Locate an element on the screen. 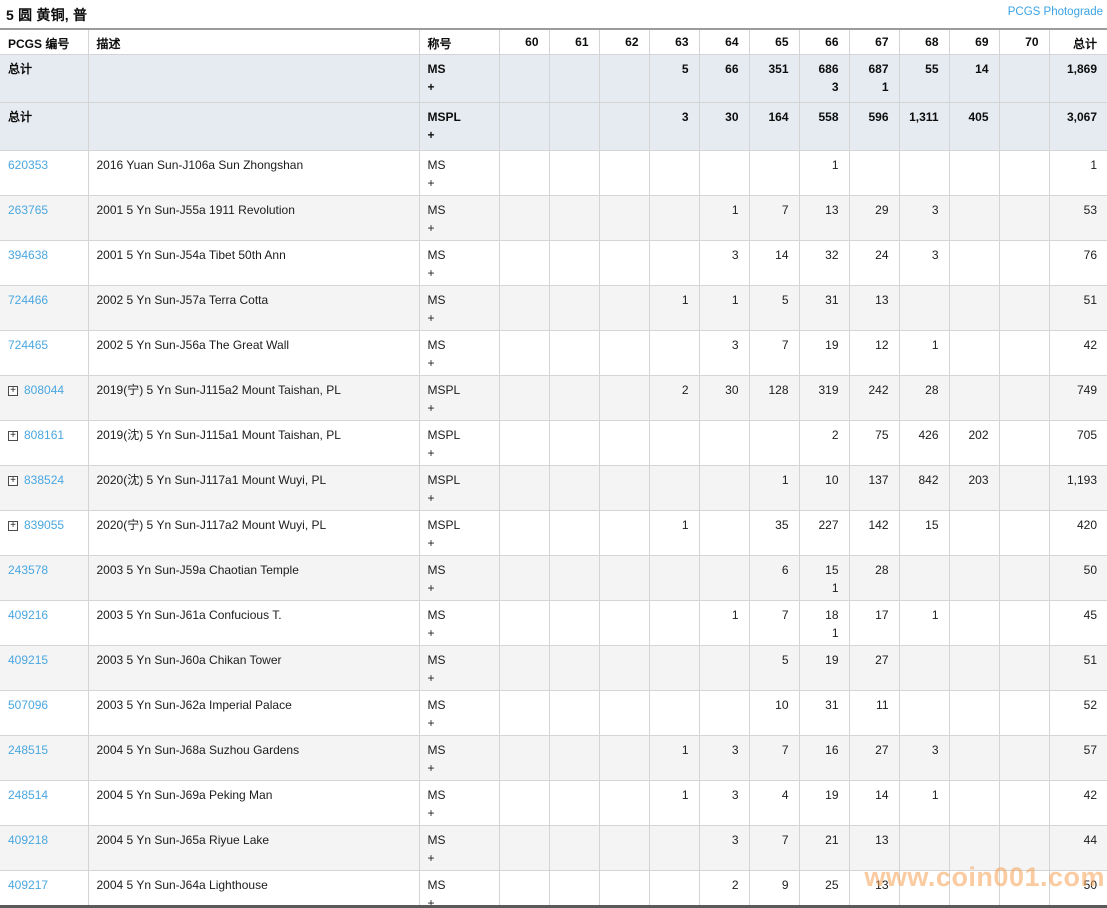 The image size is (1107, 908). grade-64-cell: 2 is located at coordinates (724, 889).